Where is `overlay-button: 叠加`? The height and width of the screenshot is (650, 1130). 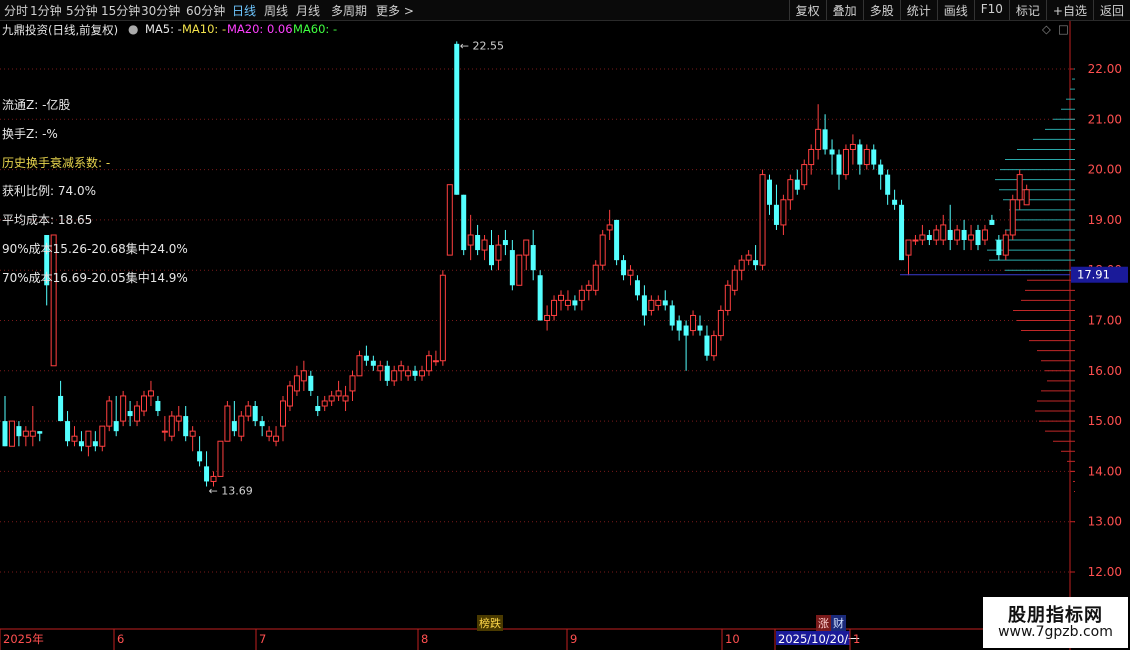 overlay-button: 叠加 is located at coordinates (844, 10).